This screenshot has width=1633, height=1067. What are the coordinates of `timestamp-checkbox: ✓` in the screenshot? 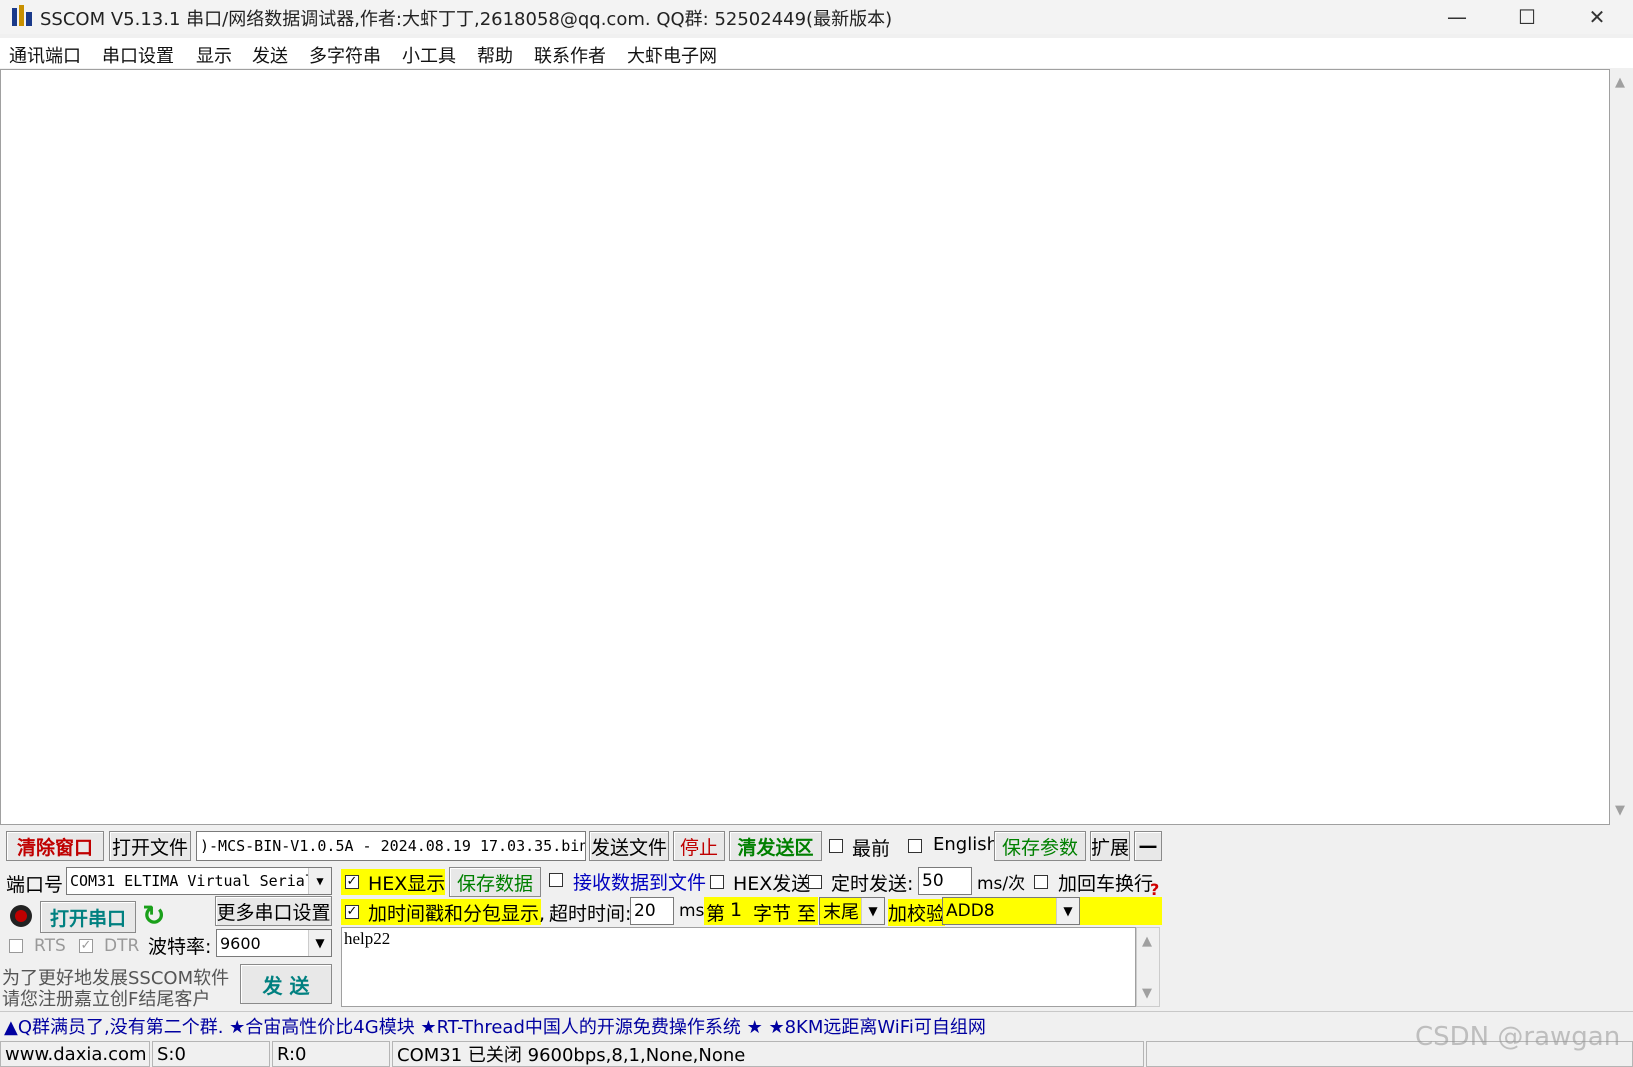 It's located at (352, 912).